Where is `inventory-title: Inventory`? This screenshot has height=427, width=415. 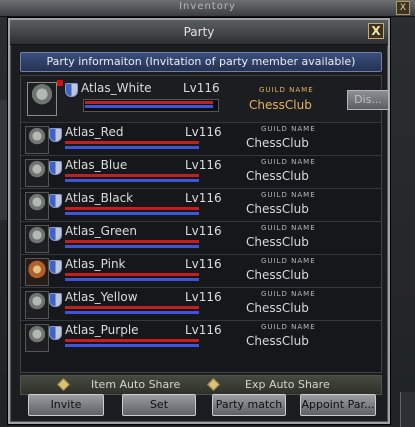 inventory-title: Inventory is located at coordinates (207, 6).